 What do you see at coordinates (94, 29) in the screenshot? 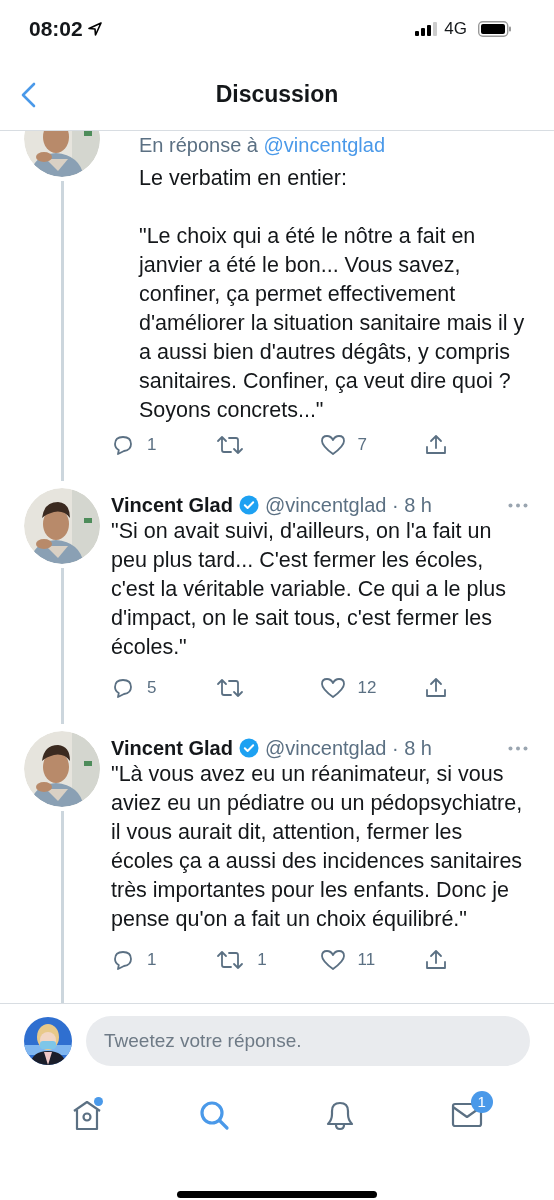
I see `location-icon` at bounding box center [94, 29].